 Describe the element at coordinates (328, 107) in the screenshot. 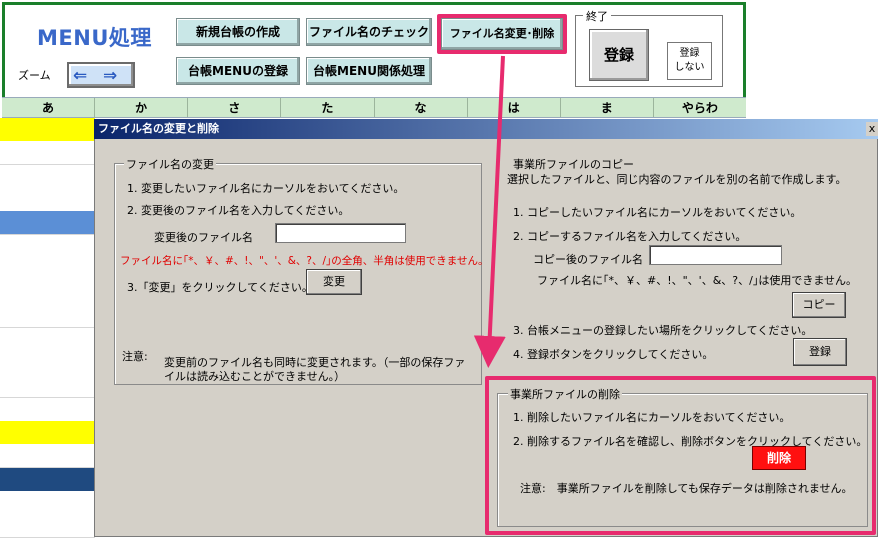

I see `tab-ta: た` at that location.